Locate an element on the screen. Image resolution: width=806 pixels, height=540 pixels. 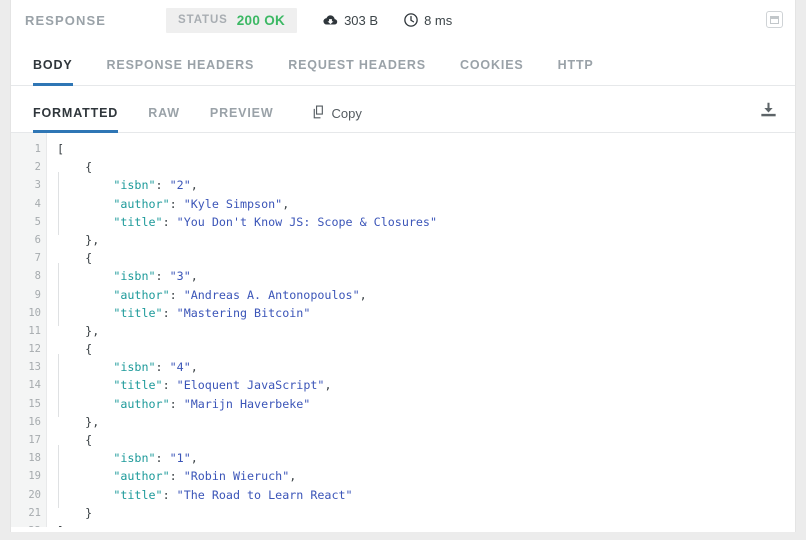
code-line: 8 "isbn": "3", is located at coordinates (403, 276).